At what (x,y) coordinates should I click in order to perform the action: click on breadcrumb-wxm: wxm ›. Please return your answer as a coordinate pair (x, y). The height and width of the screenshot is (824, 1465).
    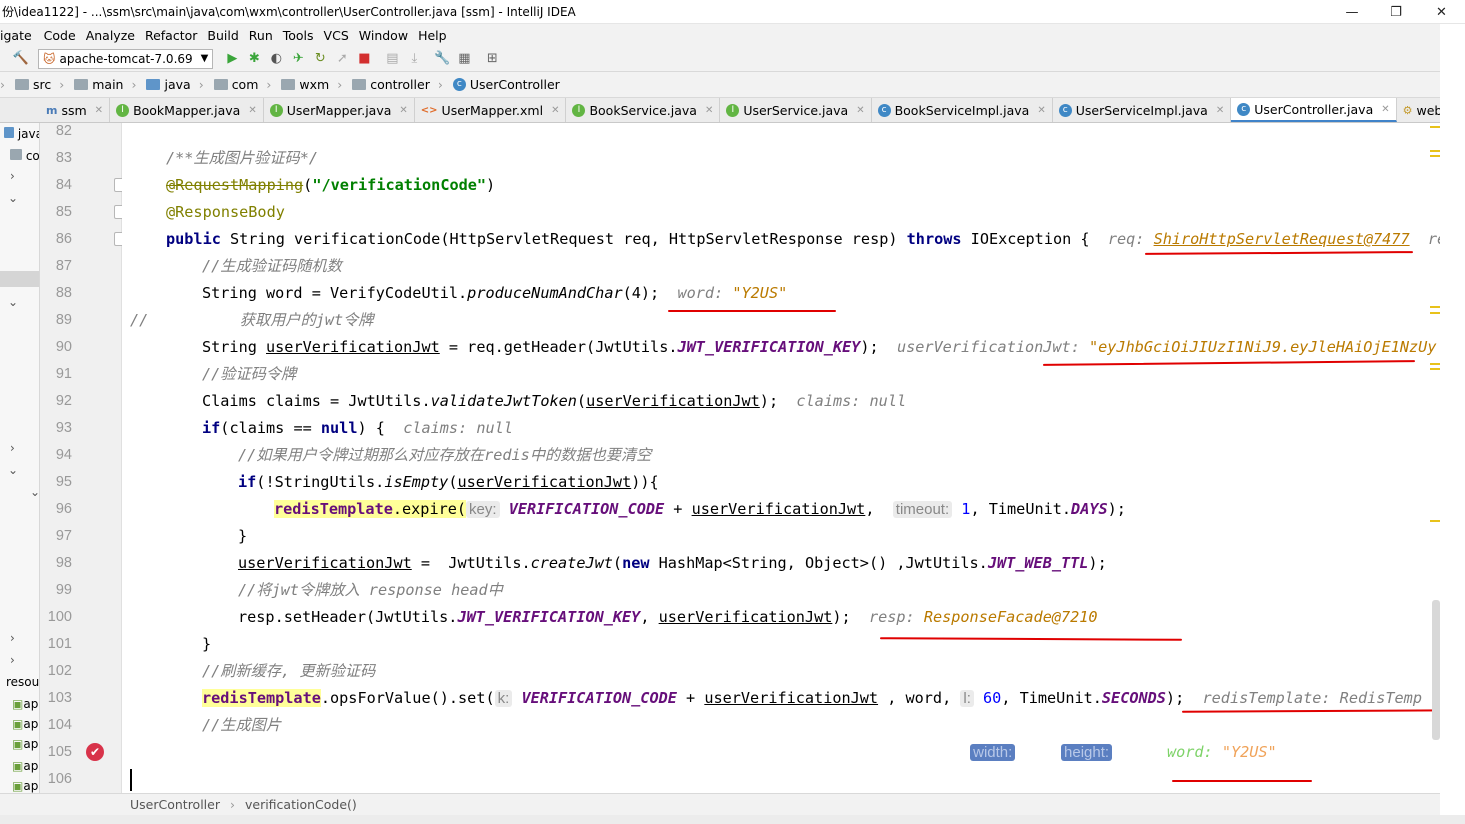
    Looking at the image, I should click on (310, 84).